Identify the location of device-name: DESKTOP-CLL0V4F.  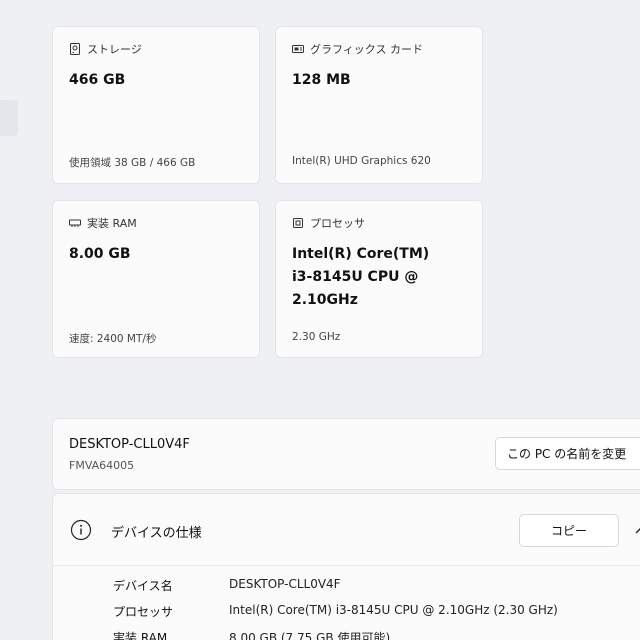
(129, 444).